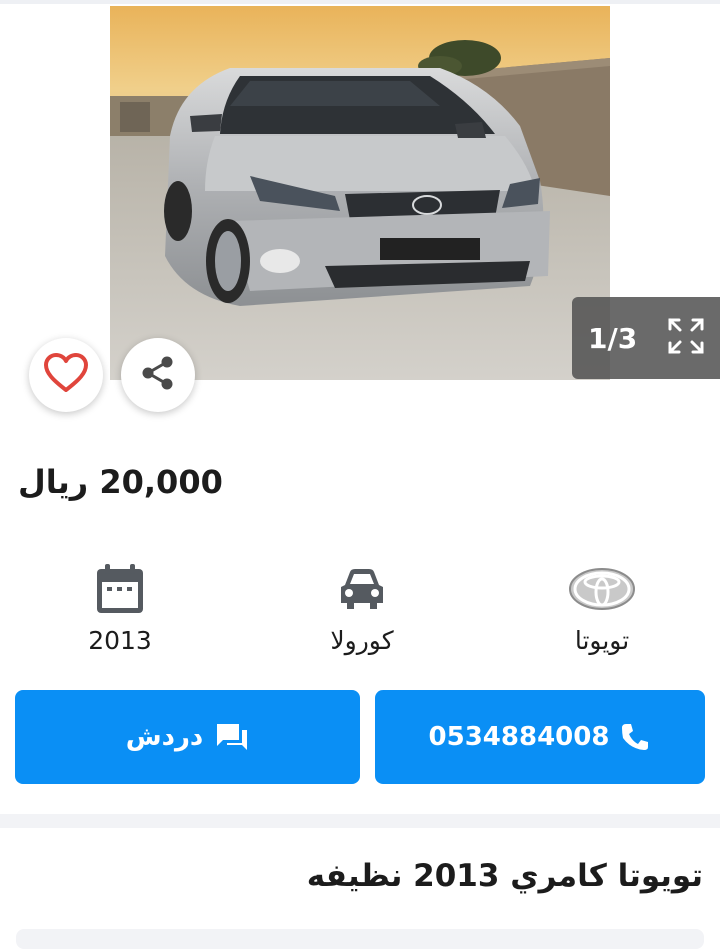 The width and height of the screenshot is (720, 949). What do you see at coordinates (120, 640) in the screenshot?
I see `spec-year-value: 2013` at bounding box center [120, 640].